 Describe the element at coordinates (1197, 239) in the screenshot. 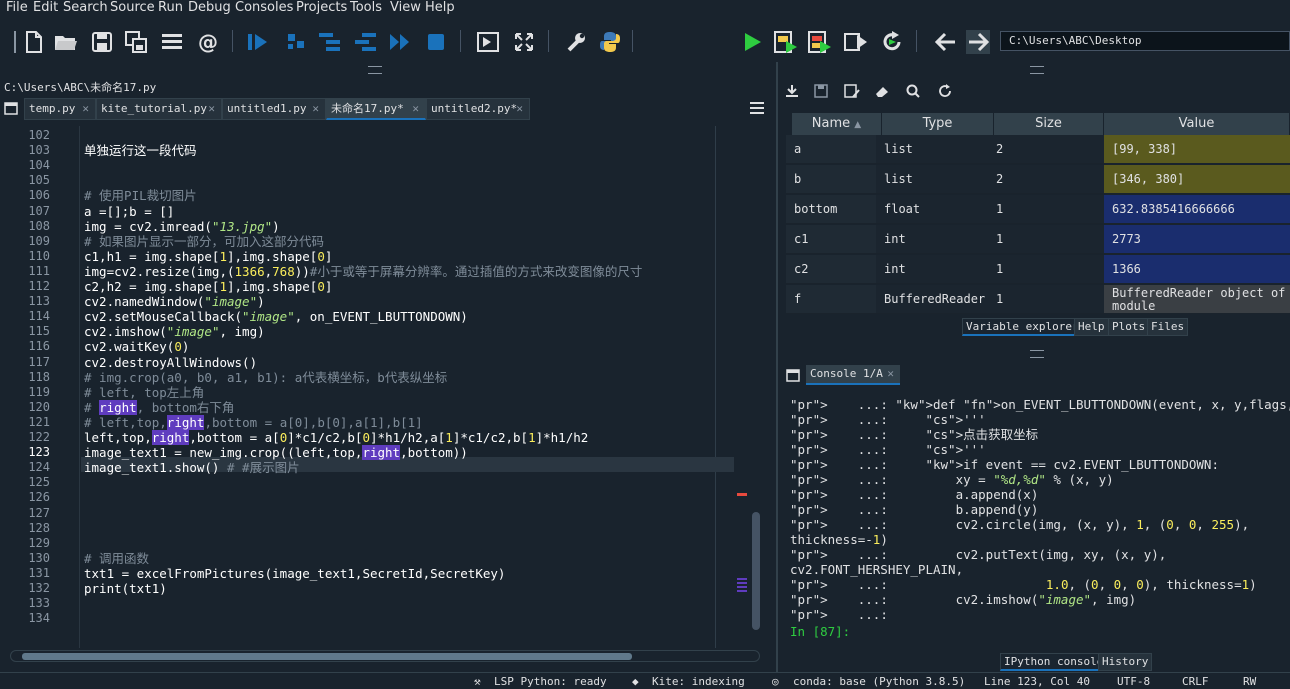

I see `variable-value-cell: 2773` at that location.